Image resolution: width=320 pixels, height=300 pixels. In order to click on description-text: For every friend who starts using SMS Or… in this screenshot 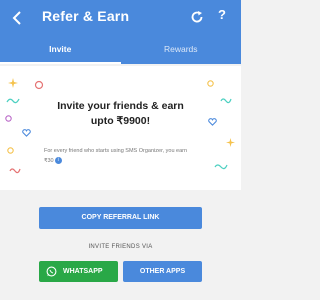, I will do `click(116, 151)`.